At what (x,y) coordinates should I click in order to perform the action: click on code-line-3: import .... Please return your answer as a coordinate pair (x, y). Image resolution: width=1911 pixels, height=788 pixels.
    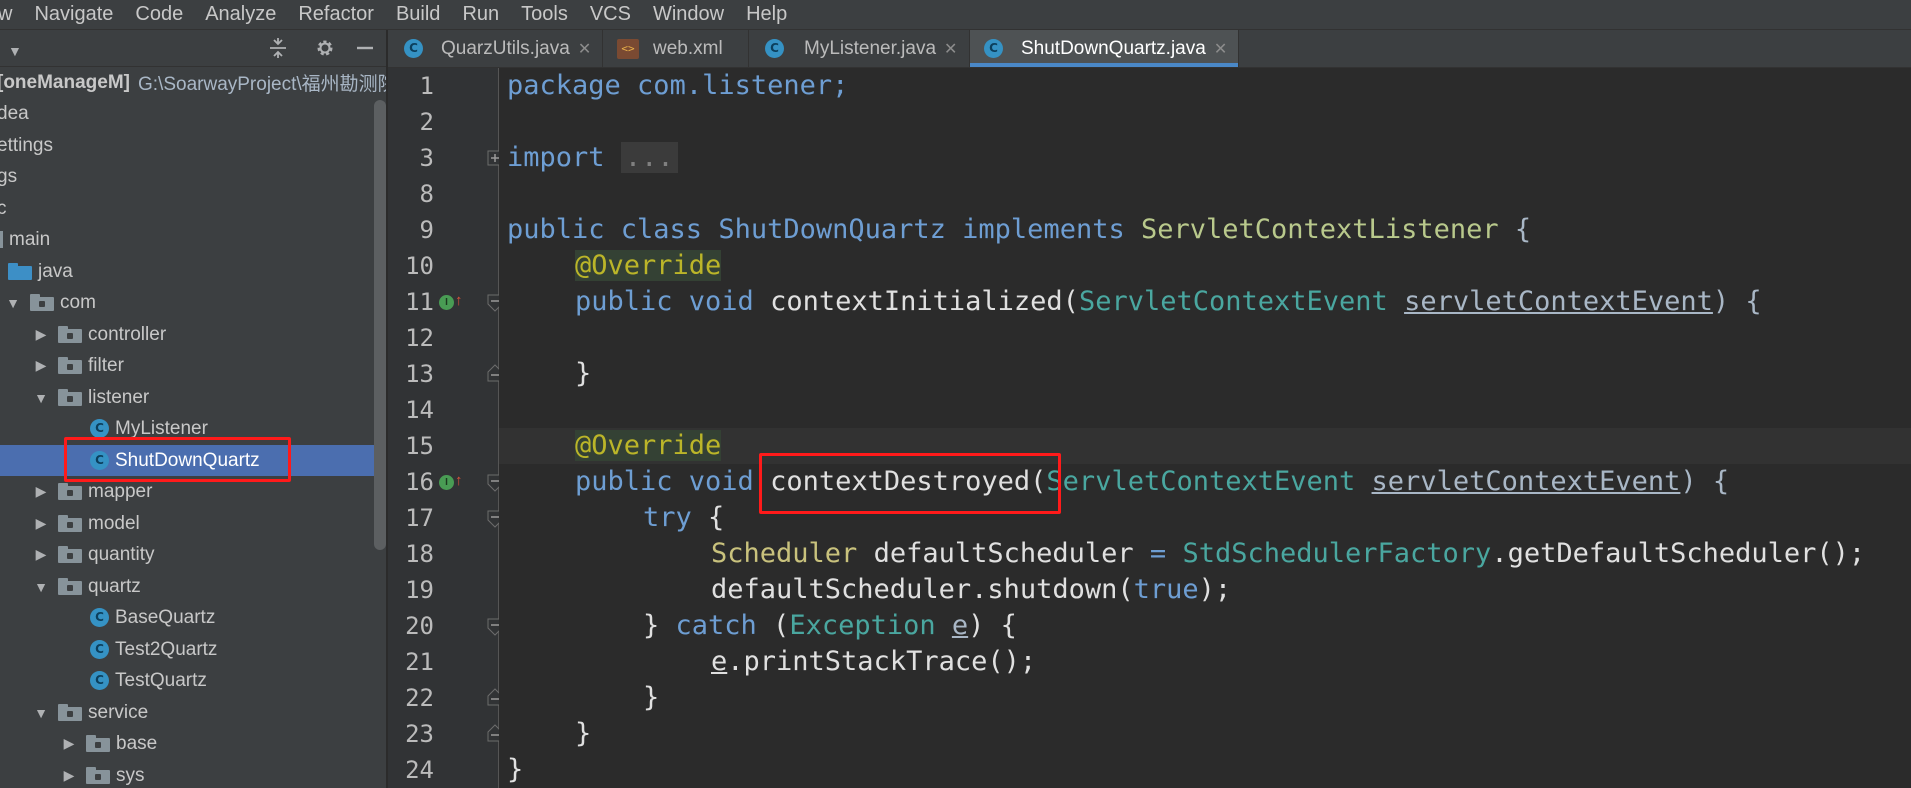
    Looking at the image, I should click on (1209, 158).